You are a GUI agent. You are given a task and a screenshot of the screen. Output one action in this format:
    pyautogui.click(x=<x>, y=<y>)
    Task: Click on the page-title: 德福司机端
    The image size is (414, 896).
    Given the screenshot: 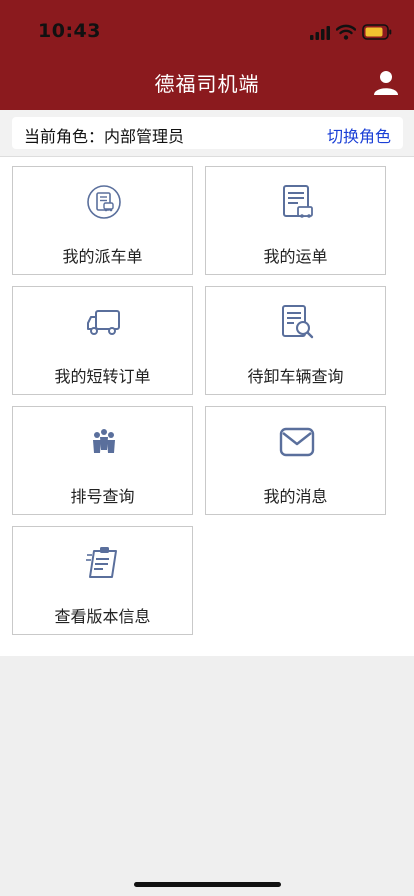 What is the action you would take?
    pyautogui.click(x=207, y=84)
    